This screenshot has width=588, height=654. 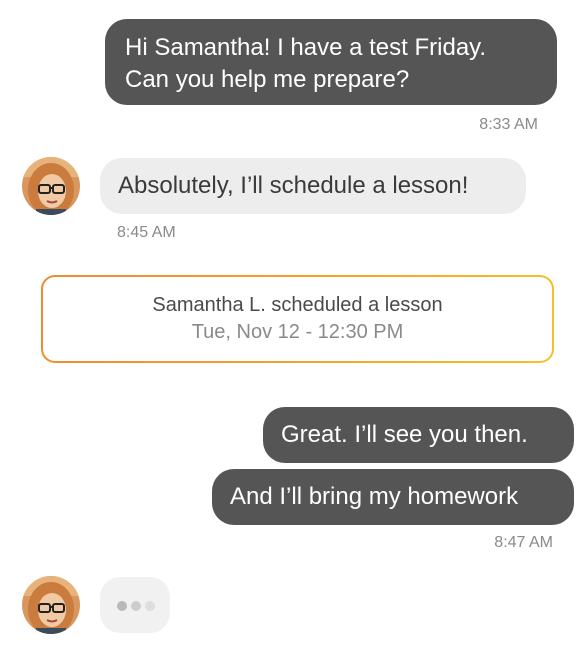 I want to click on event-title: Samantha L. scheduled a lesson, so click(x=297, y=305).